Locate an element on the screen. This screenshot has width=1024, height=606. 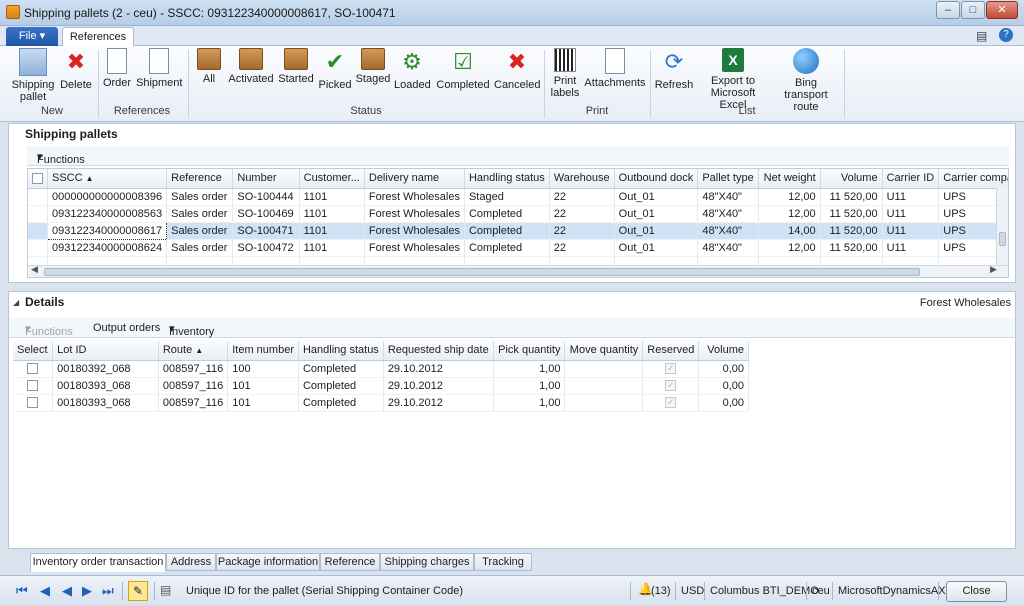
status-canceled-button: ✖ Canceled is located at coordinates (517, 69).